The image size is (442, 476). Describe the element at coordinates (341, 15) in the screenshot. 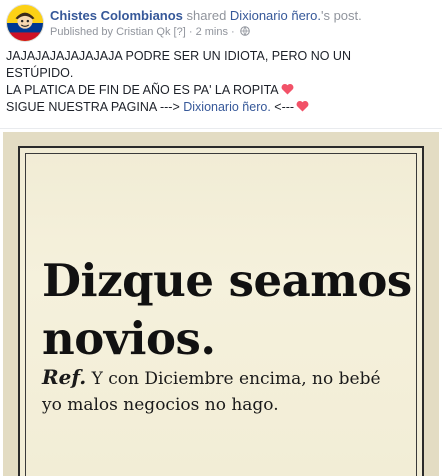

I see `shared-suffix-text: 's post.` at that location.